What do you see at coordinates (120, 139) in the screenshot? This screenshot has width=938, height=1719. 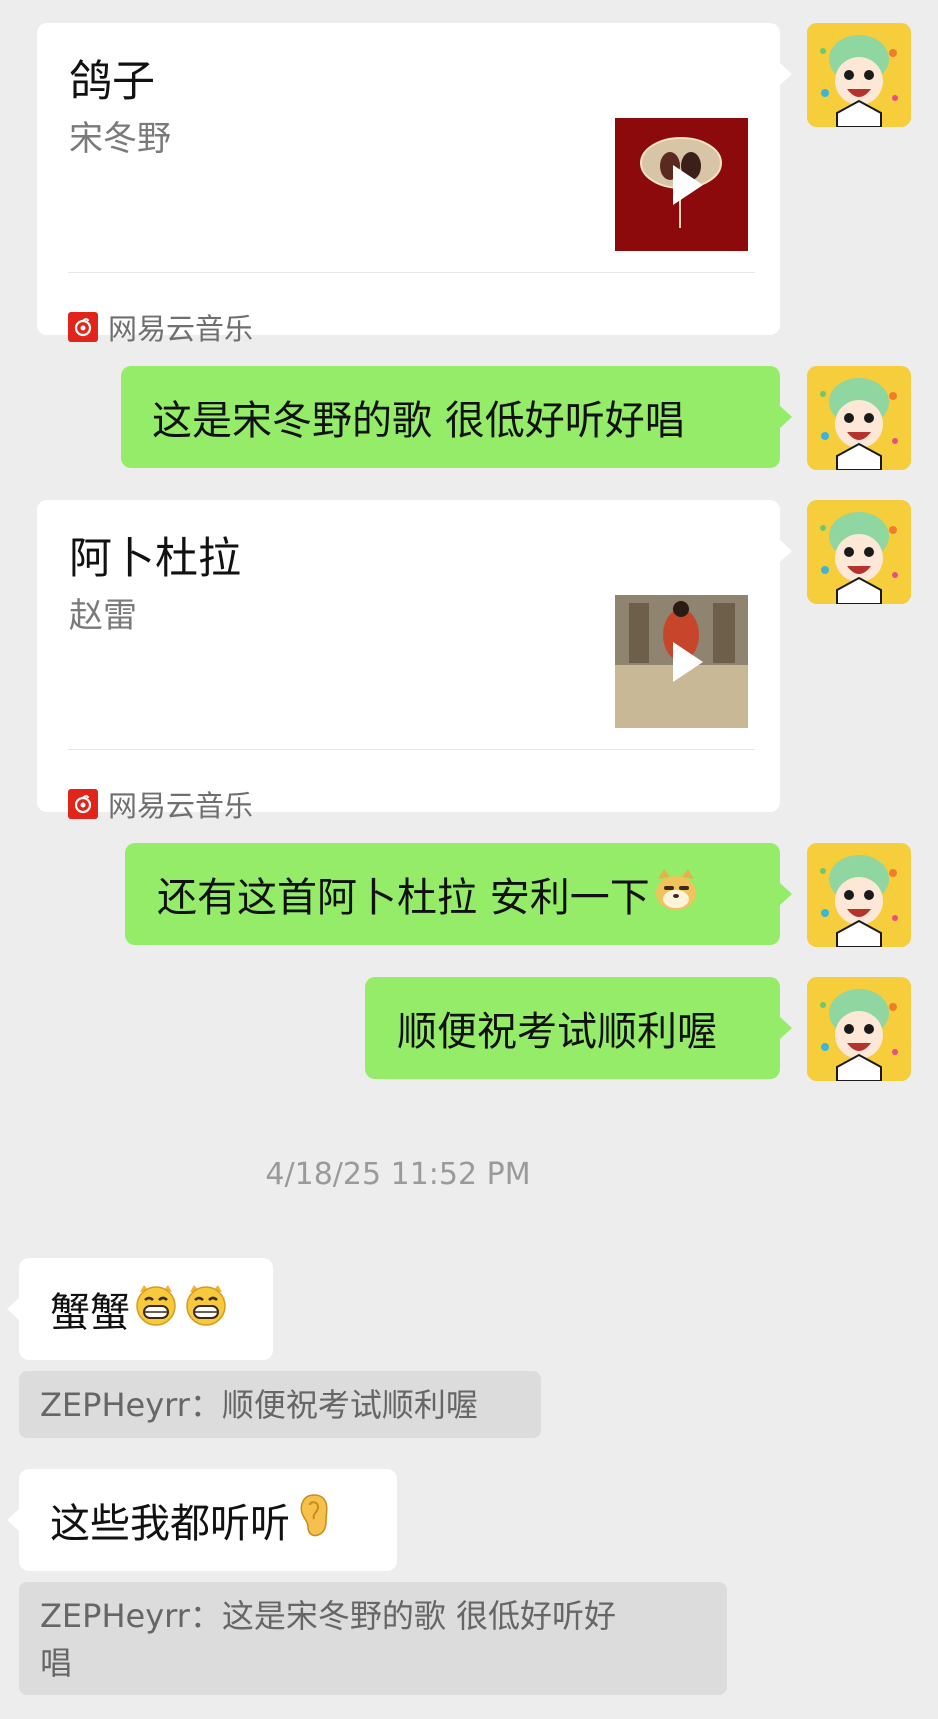 I see `song-artist: 宋冬野` at bounding box center [120, 139].